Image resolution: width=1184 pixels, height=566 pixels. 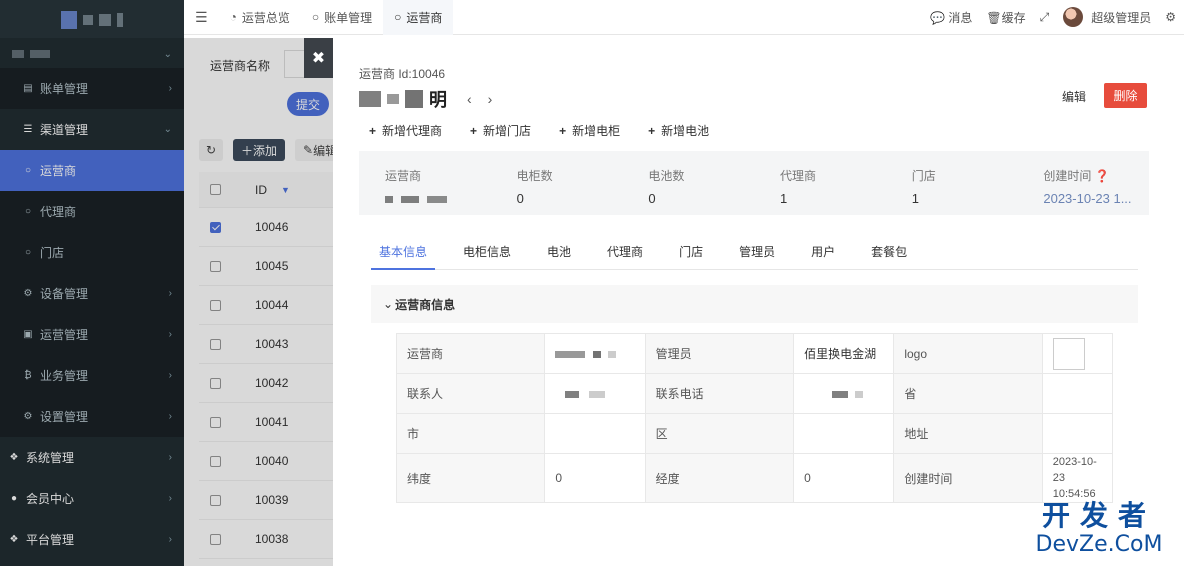 I want to click on cell-label: logo, so click(x=968, y=353).